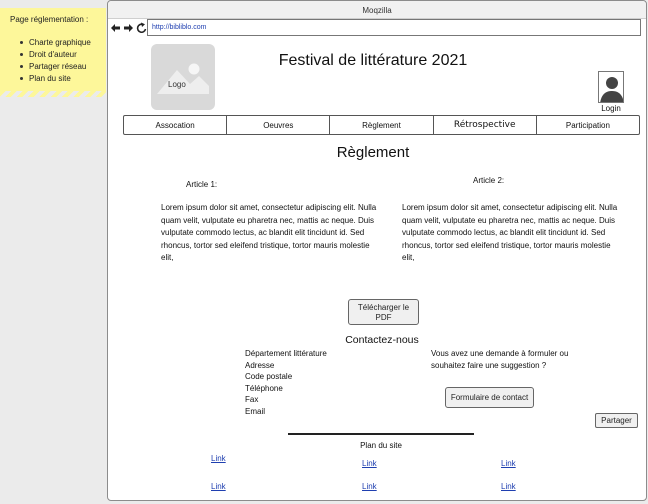  Describe the element at coordinates (183, 77) in the screenshot. I see `logo: Logo` at that location.